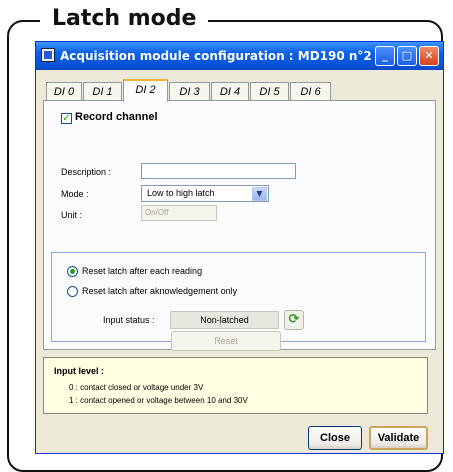  What do you see at coordinates (72, 291) in the screenshot?
I see `reset-acknowledgement-radio` at bounding box center [72, 291].